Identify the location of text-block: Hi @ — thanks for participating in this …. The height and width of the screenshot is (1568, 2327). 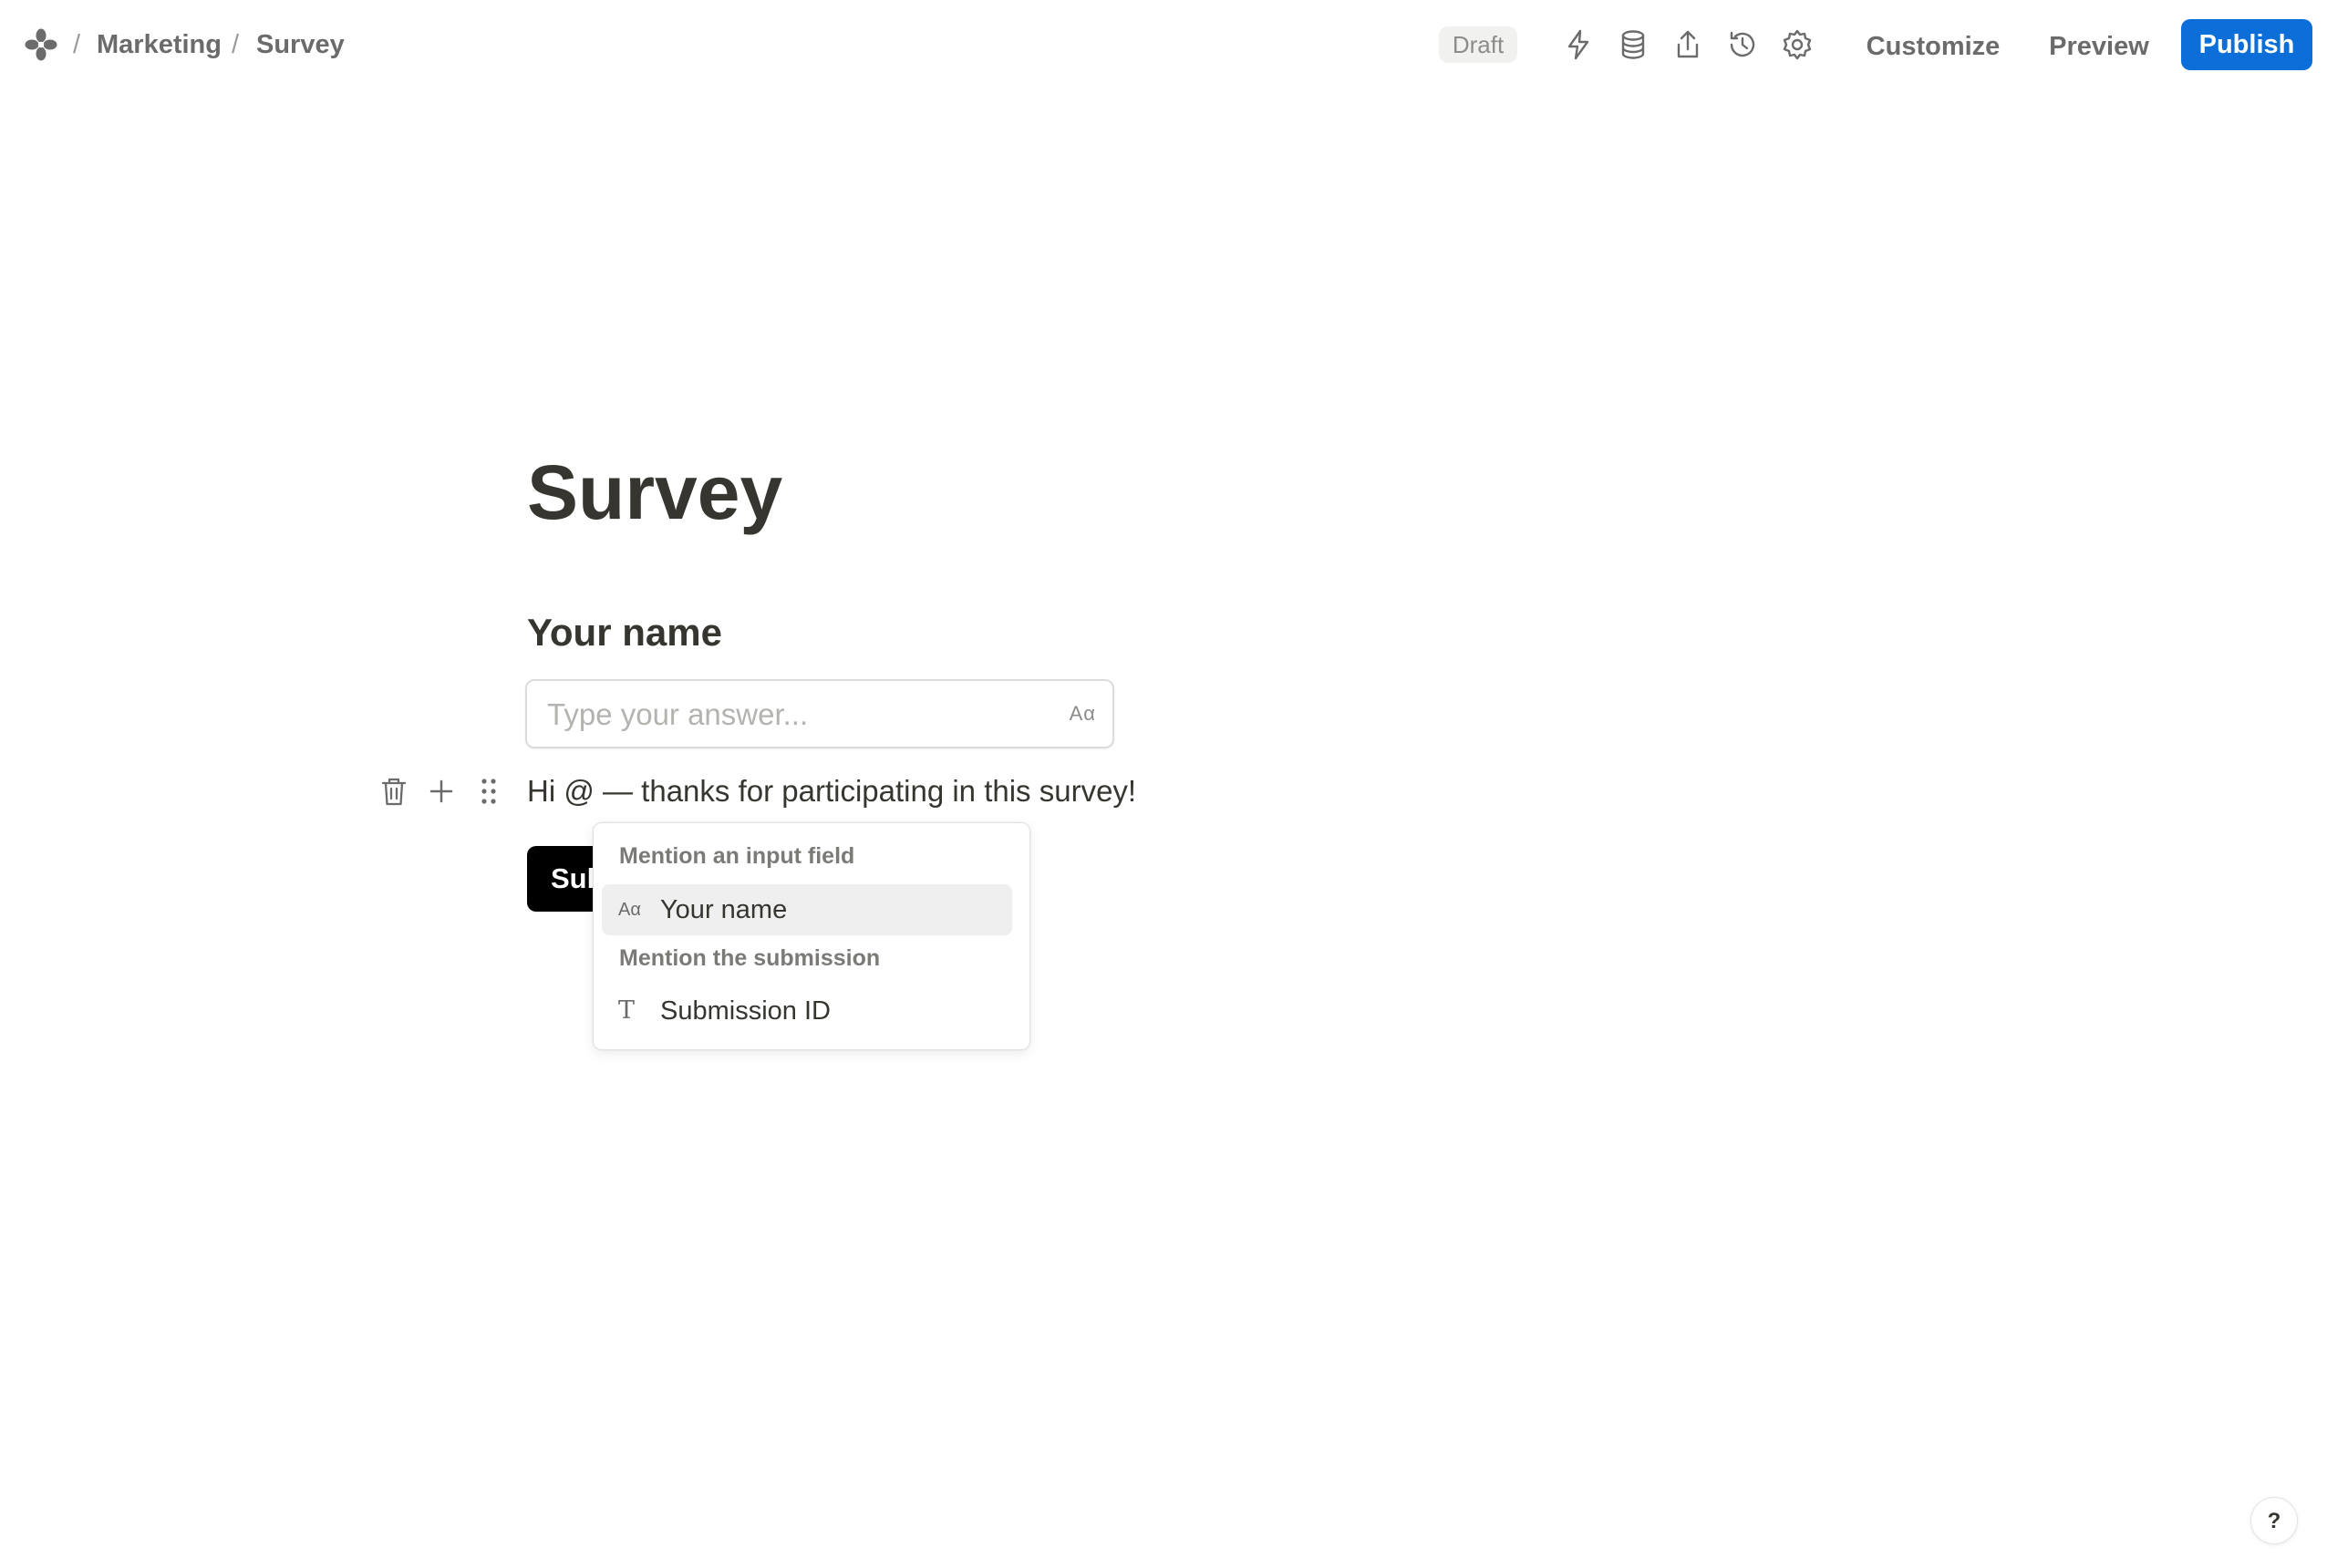
(831, 791).